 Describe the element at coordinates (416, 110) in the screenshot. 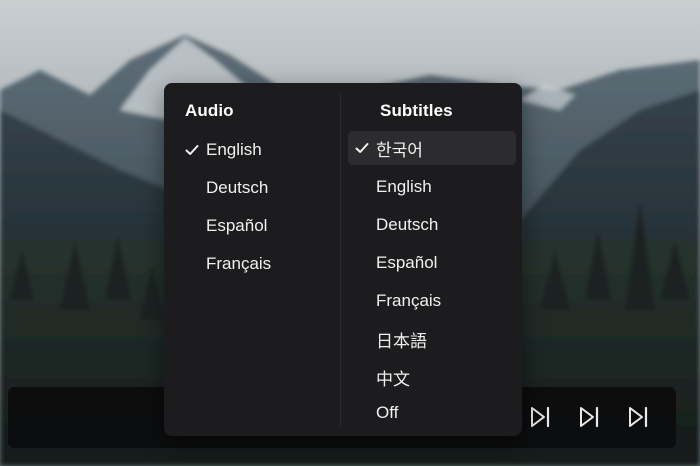

I see `subtitles-heading: Subtitles` at that location.